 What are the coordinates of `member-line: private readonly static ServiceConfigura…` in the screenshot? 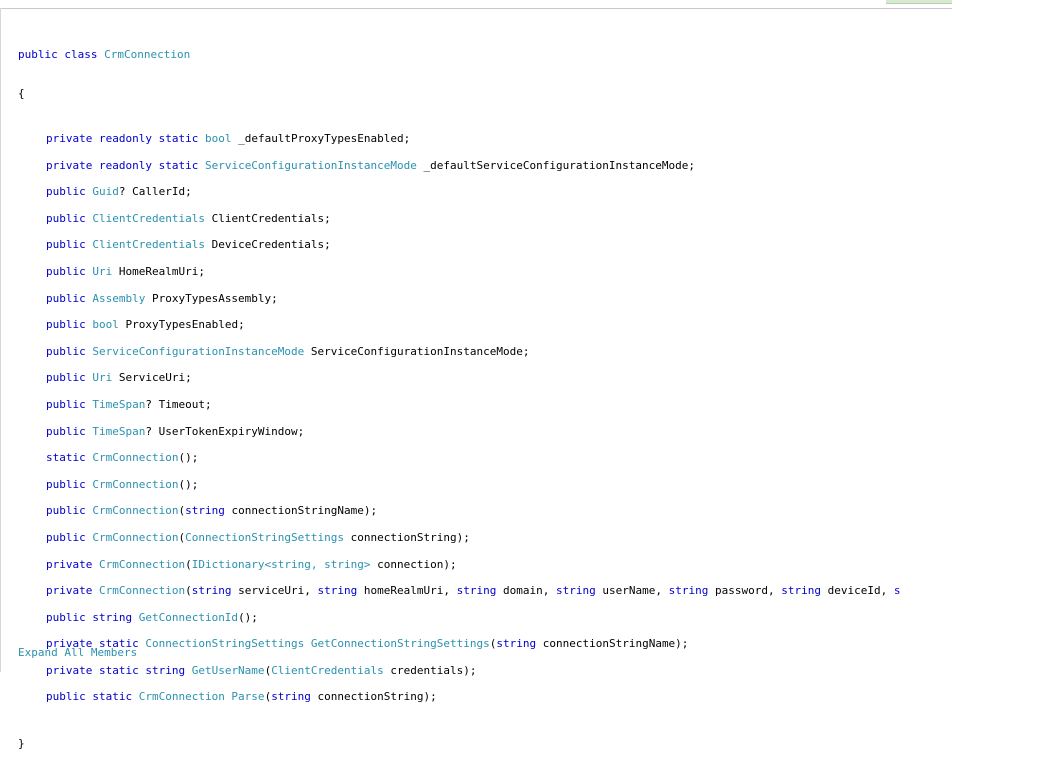 It's located at (486, 166).